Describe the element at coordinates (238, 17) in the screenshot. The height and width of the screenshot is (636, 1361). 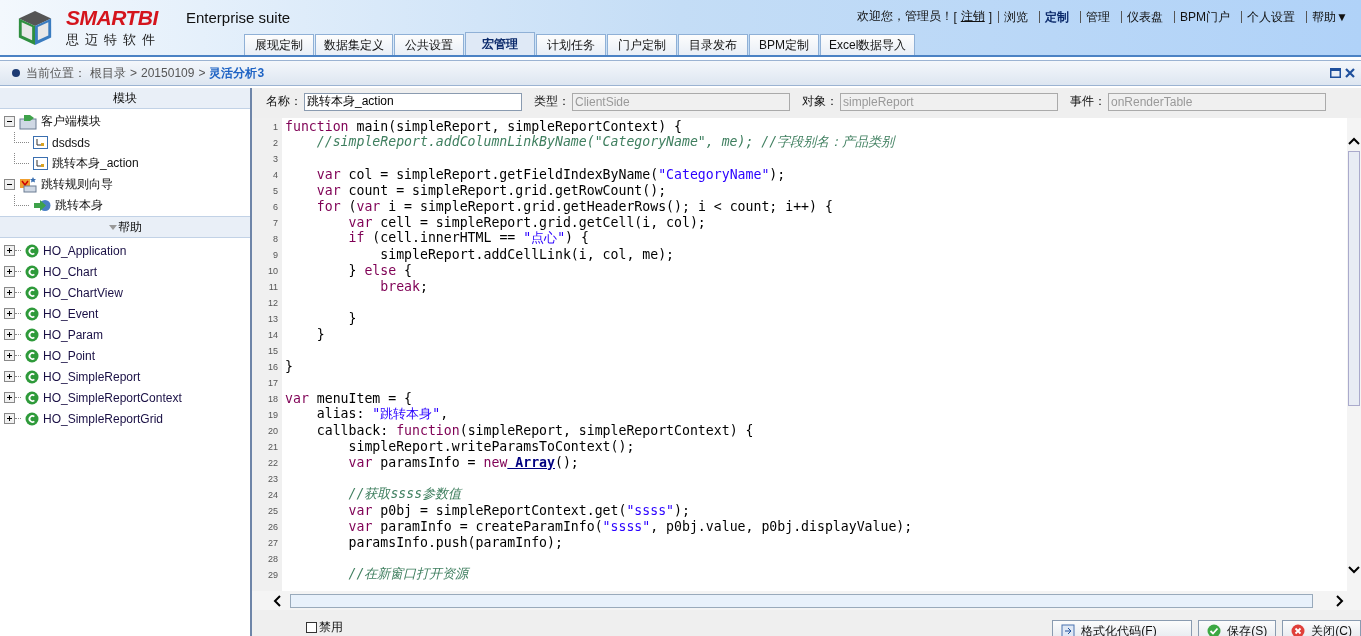
I see `product-name: Enterprise suite` at that location.